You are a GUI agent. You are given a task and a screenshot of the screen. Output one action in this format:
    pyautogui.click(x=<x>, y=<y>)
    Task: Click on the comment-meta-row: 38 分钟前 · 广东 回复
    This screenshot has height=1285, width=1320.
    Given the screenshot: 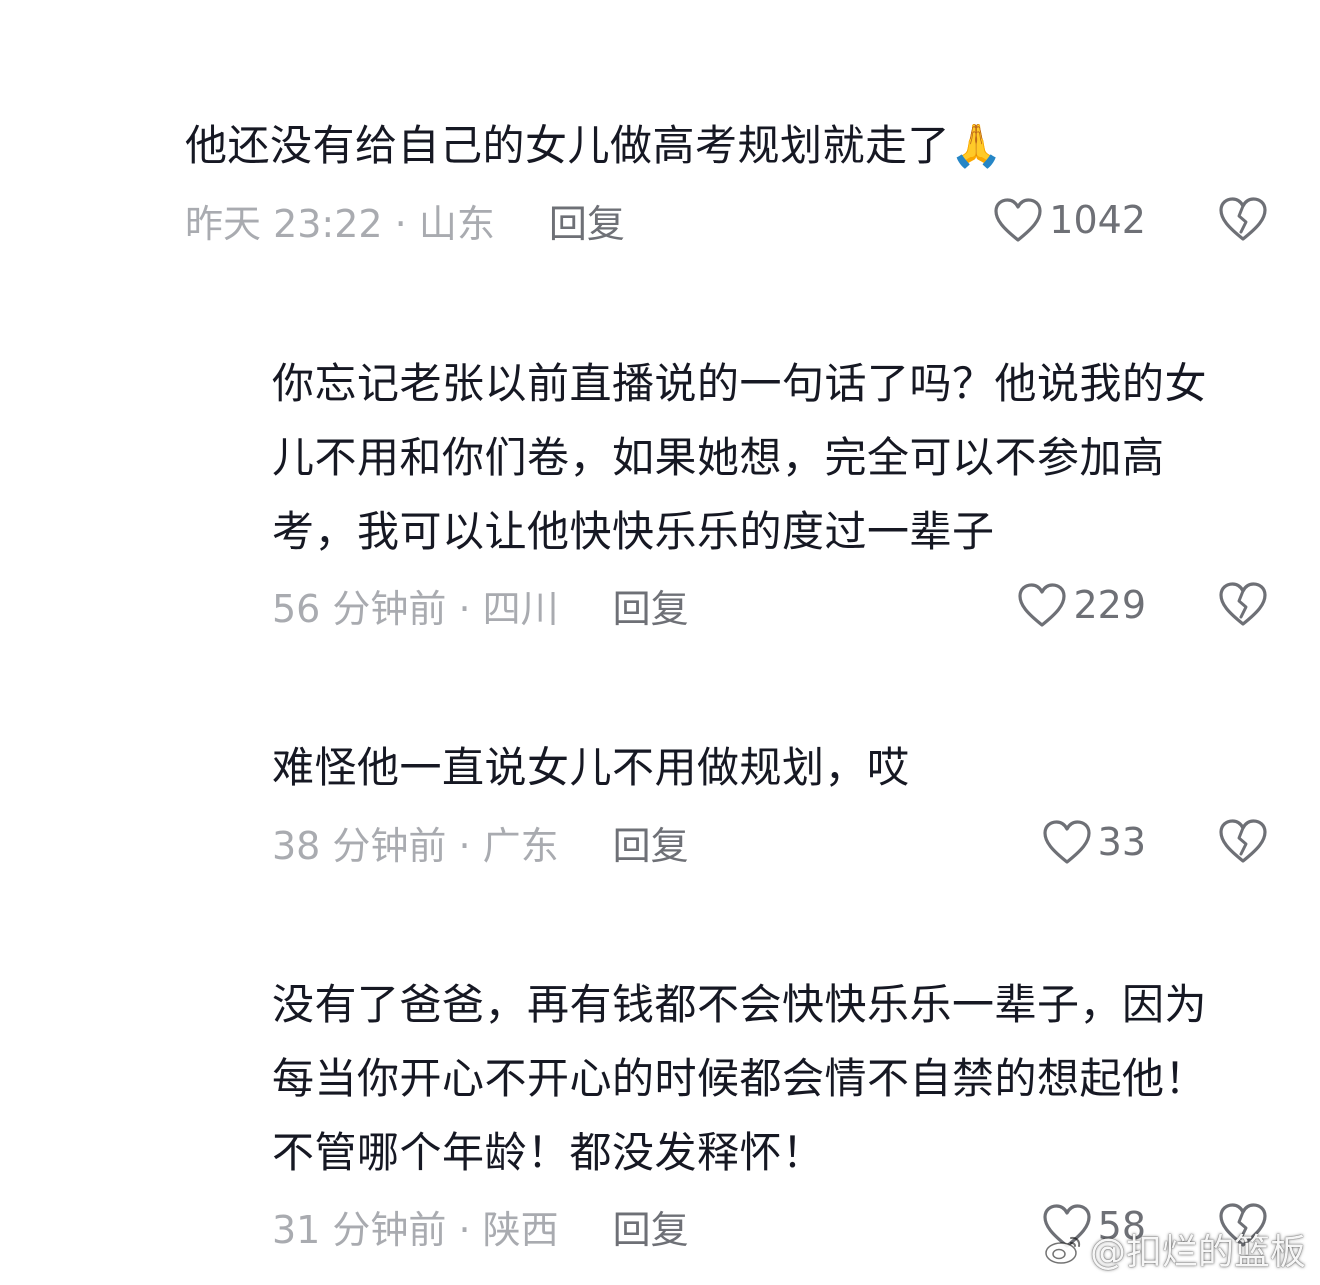 What is the action you would take?
    pyautogui.click(x=480, y=842)
    